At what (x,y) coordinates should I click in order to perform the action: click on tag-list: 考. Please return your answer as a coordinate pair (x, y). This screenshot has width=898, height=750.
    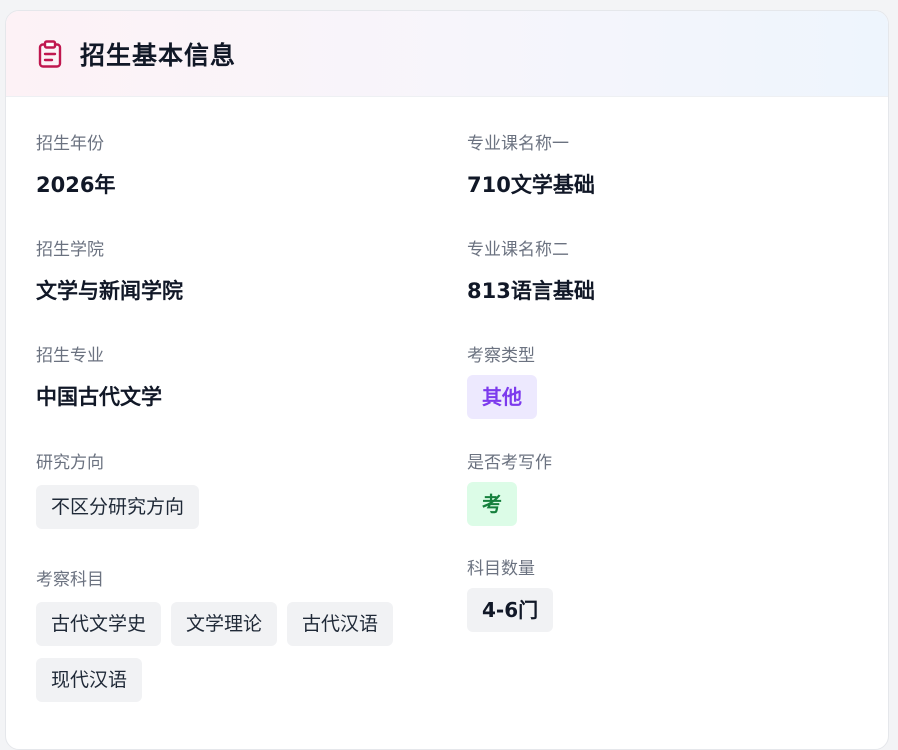
    Looking at the image, I should click on (509, 510).